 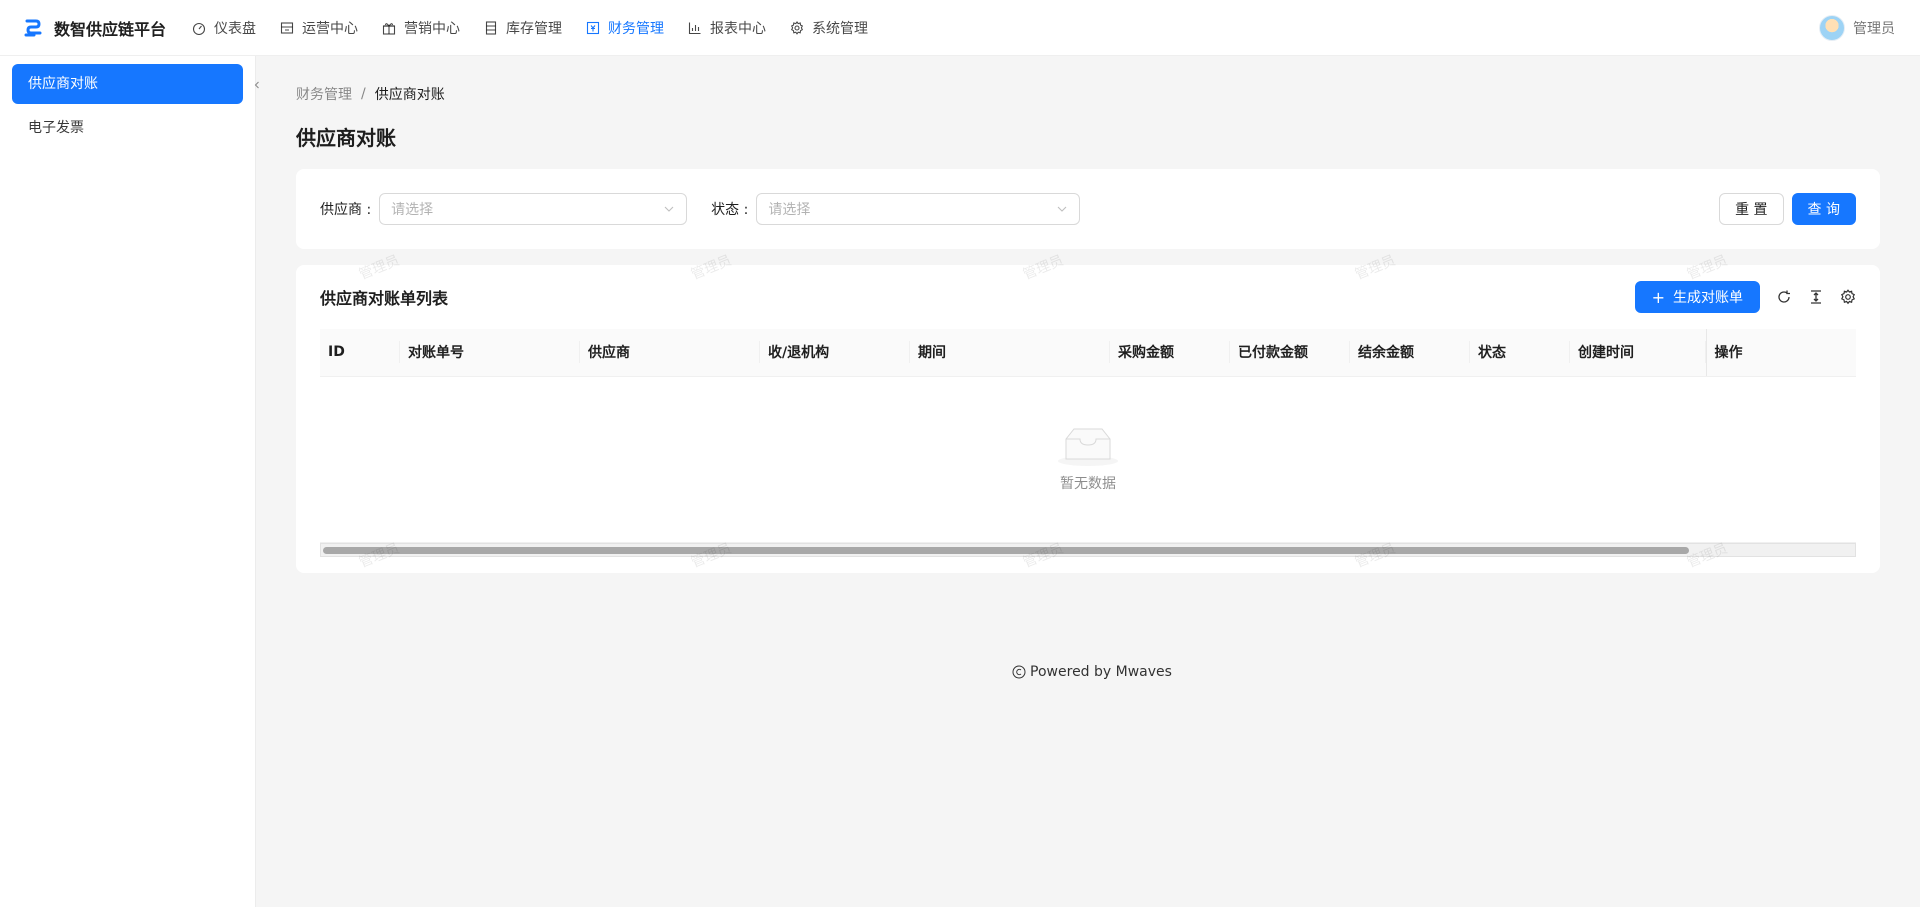 I want to click on chevron-left-icon, so click(x=256, y=85).